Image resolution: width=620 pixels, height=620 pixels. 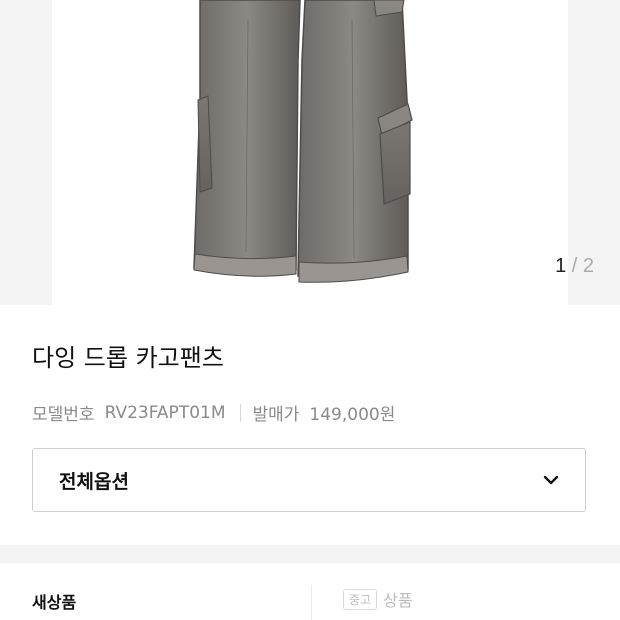 What do you see at coordinates (94, 481) in the screenshot?
I see `option-select-label: 전체옵션` at bounding box center [94, 481].